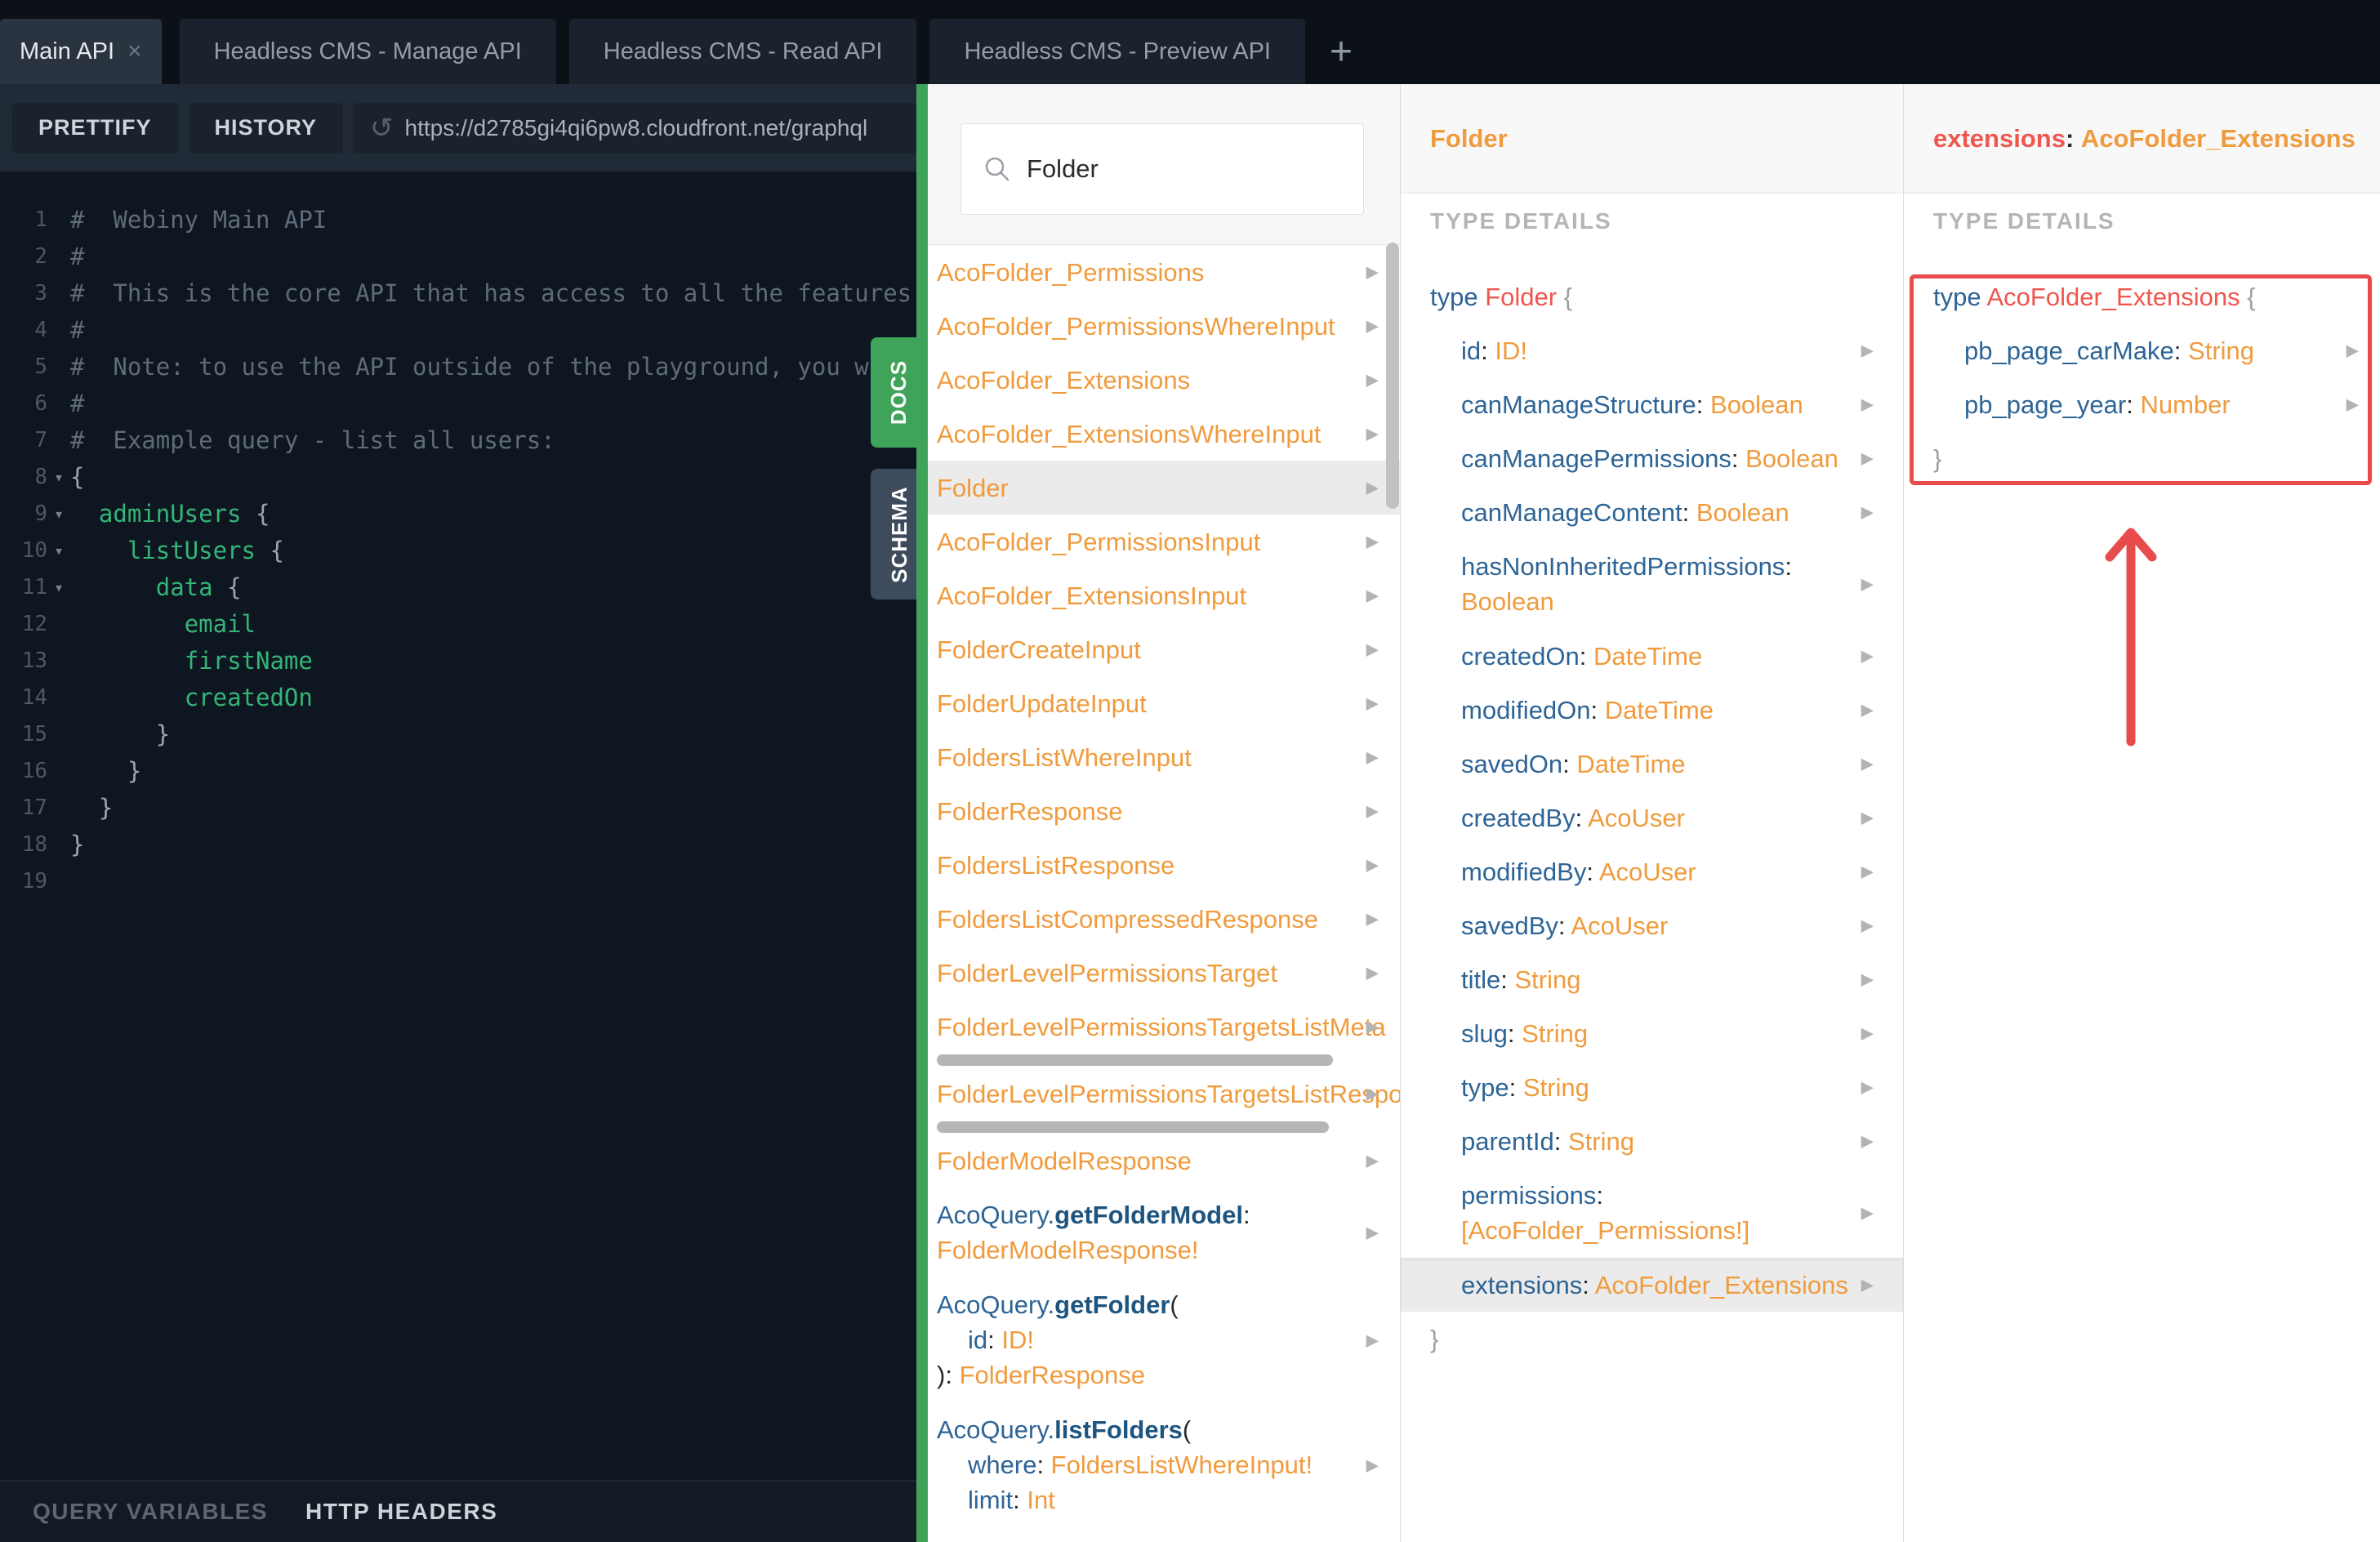 Image resolution: width=2380 pixels, height=1542 pixels. I want to click on vertical-scrollbar-thumb, so click(1393, 376).